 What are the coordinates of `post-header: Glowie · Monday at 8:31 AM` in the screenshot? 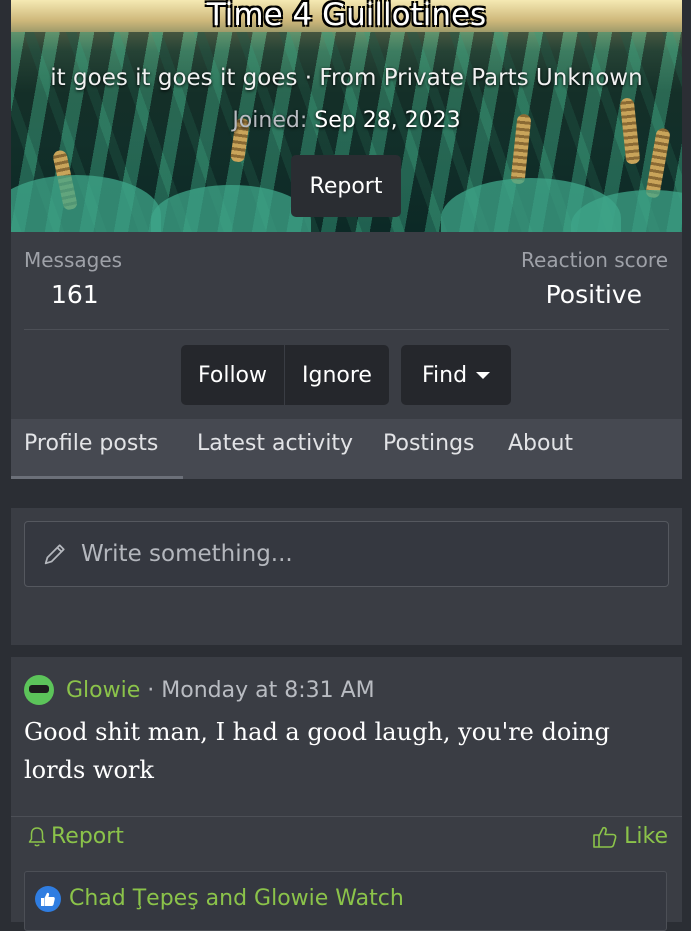 It's located at (199, 690).